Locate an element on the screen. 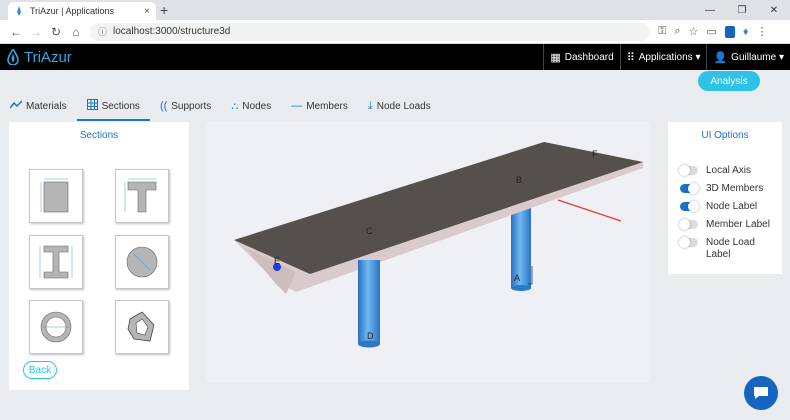 This screenshot has height=420, width=790. cast-icon: ▭ is located at coordinates (711, 31).